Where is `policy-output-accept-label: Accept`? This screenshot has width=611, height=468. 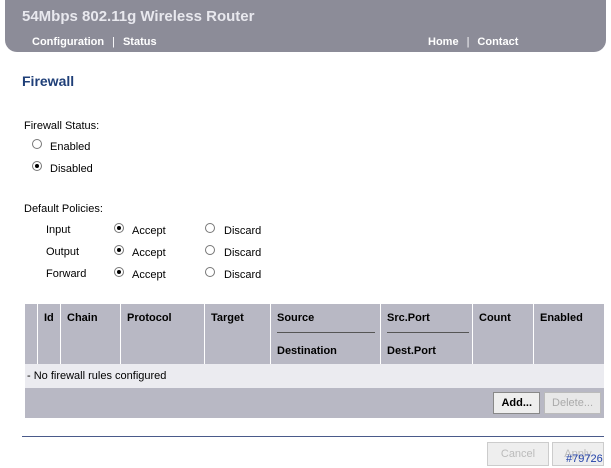
policy-output-accept-label: Accept is located at coordinates (149, 253).